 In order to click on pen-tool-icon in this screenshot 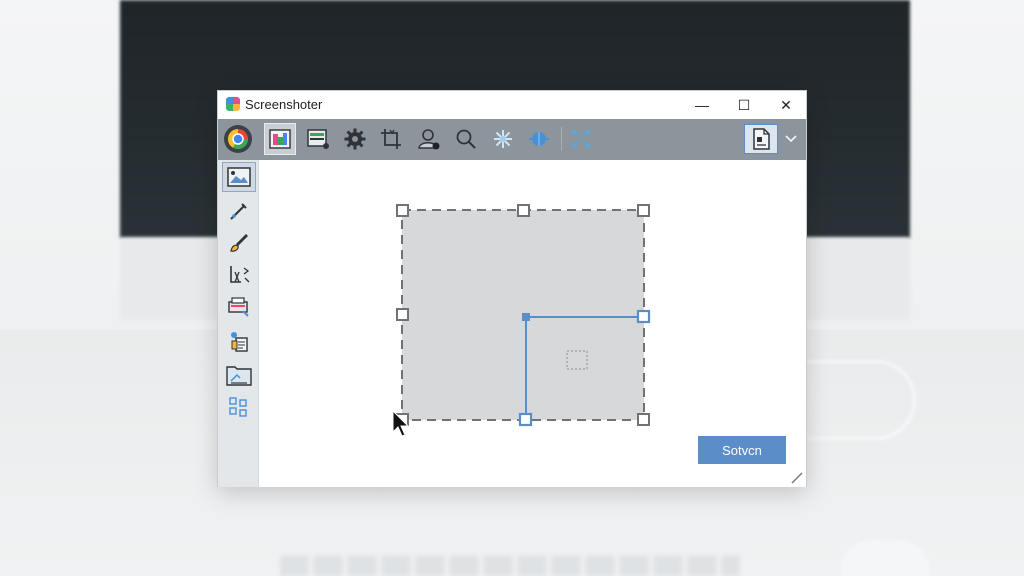, I will do `click(238, 211)`.